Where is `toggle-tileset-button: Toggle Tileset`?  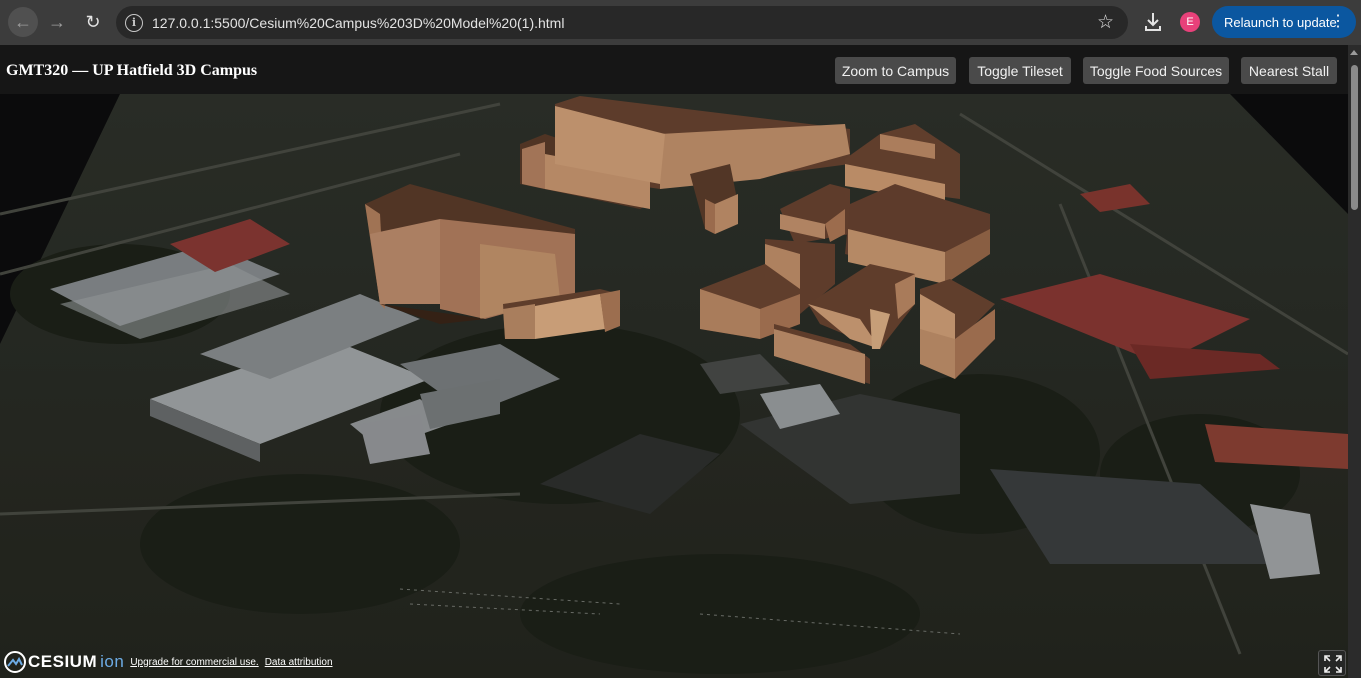
toggle-tileset-button: Toggle Tileset is located at coordinates (1020, 70).